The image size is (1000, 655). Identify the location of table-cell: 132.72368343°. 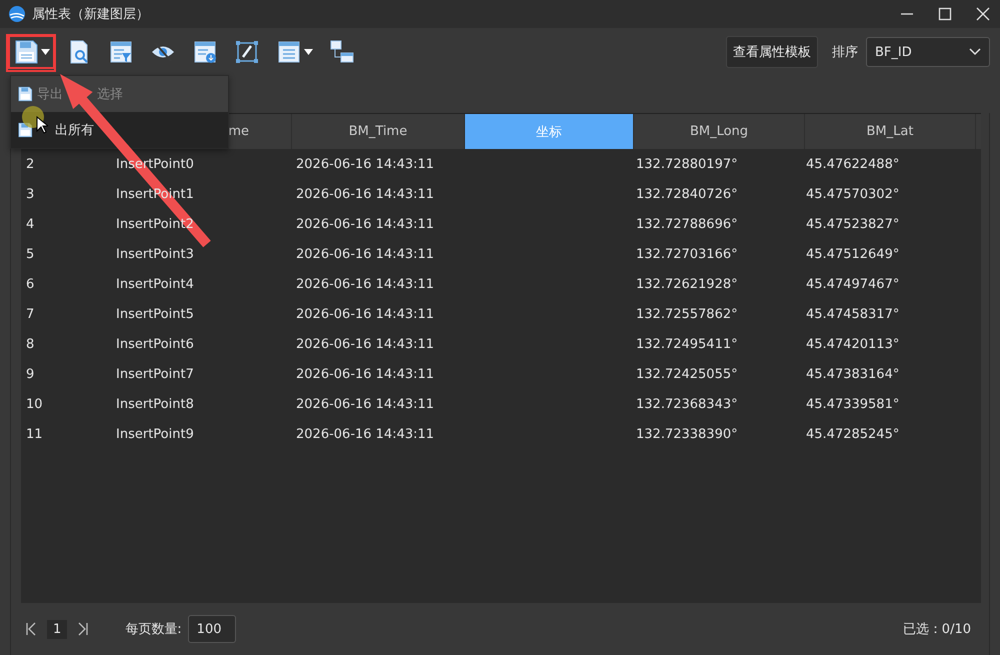
(687, 404).